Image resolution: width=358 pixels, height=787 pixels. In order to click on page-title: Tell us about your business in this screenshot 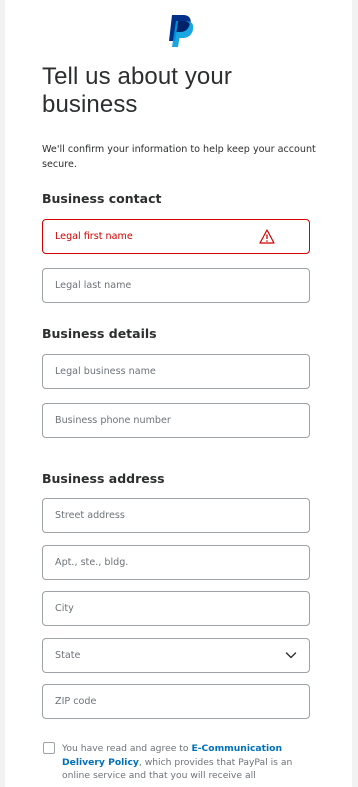, I will do `click(137, 90)`.